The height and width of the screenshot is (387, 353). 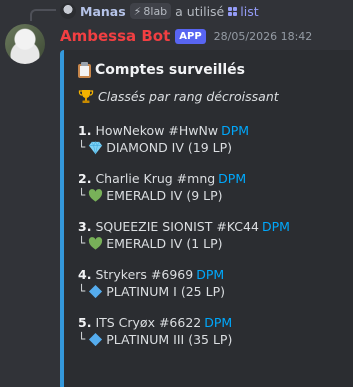 I want to click on reply-avatar, so click(x=68, y=11).